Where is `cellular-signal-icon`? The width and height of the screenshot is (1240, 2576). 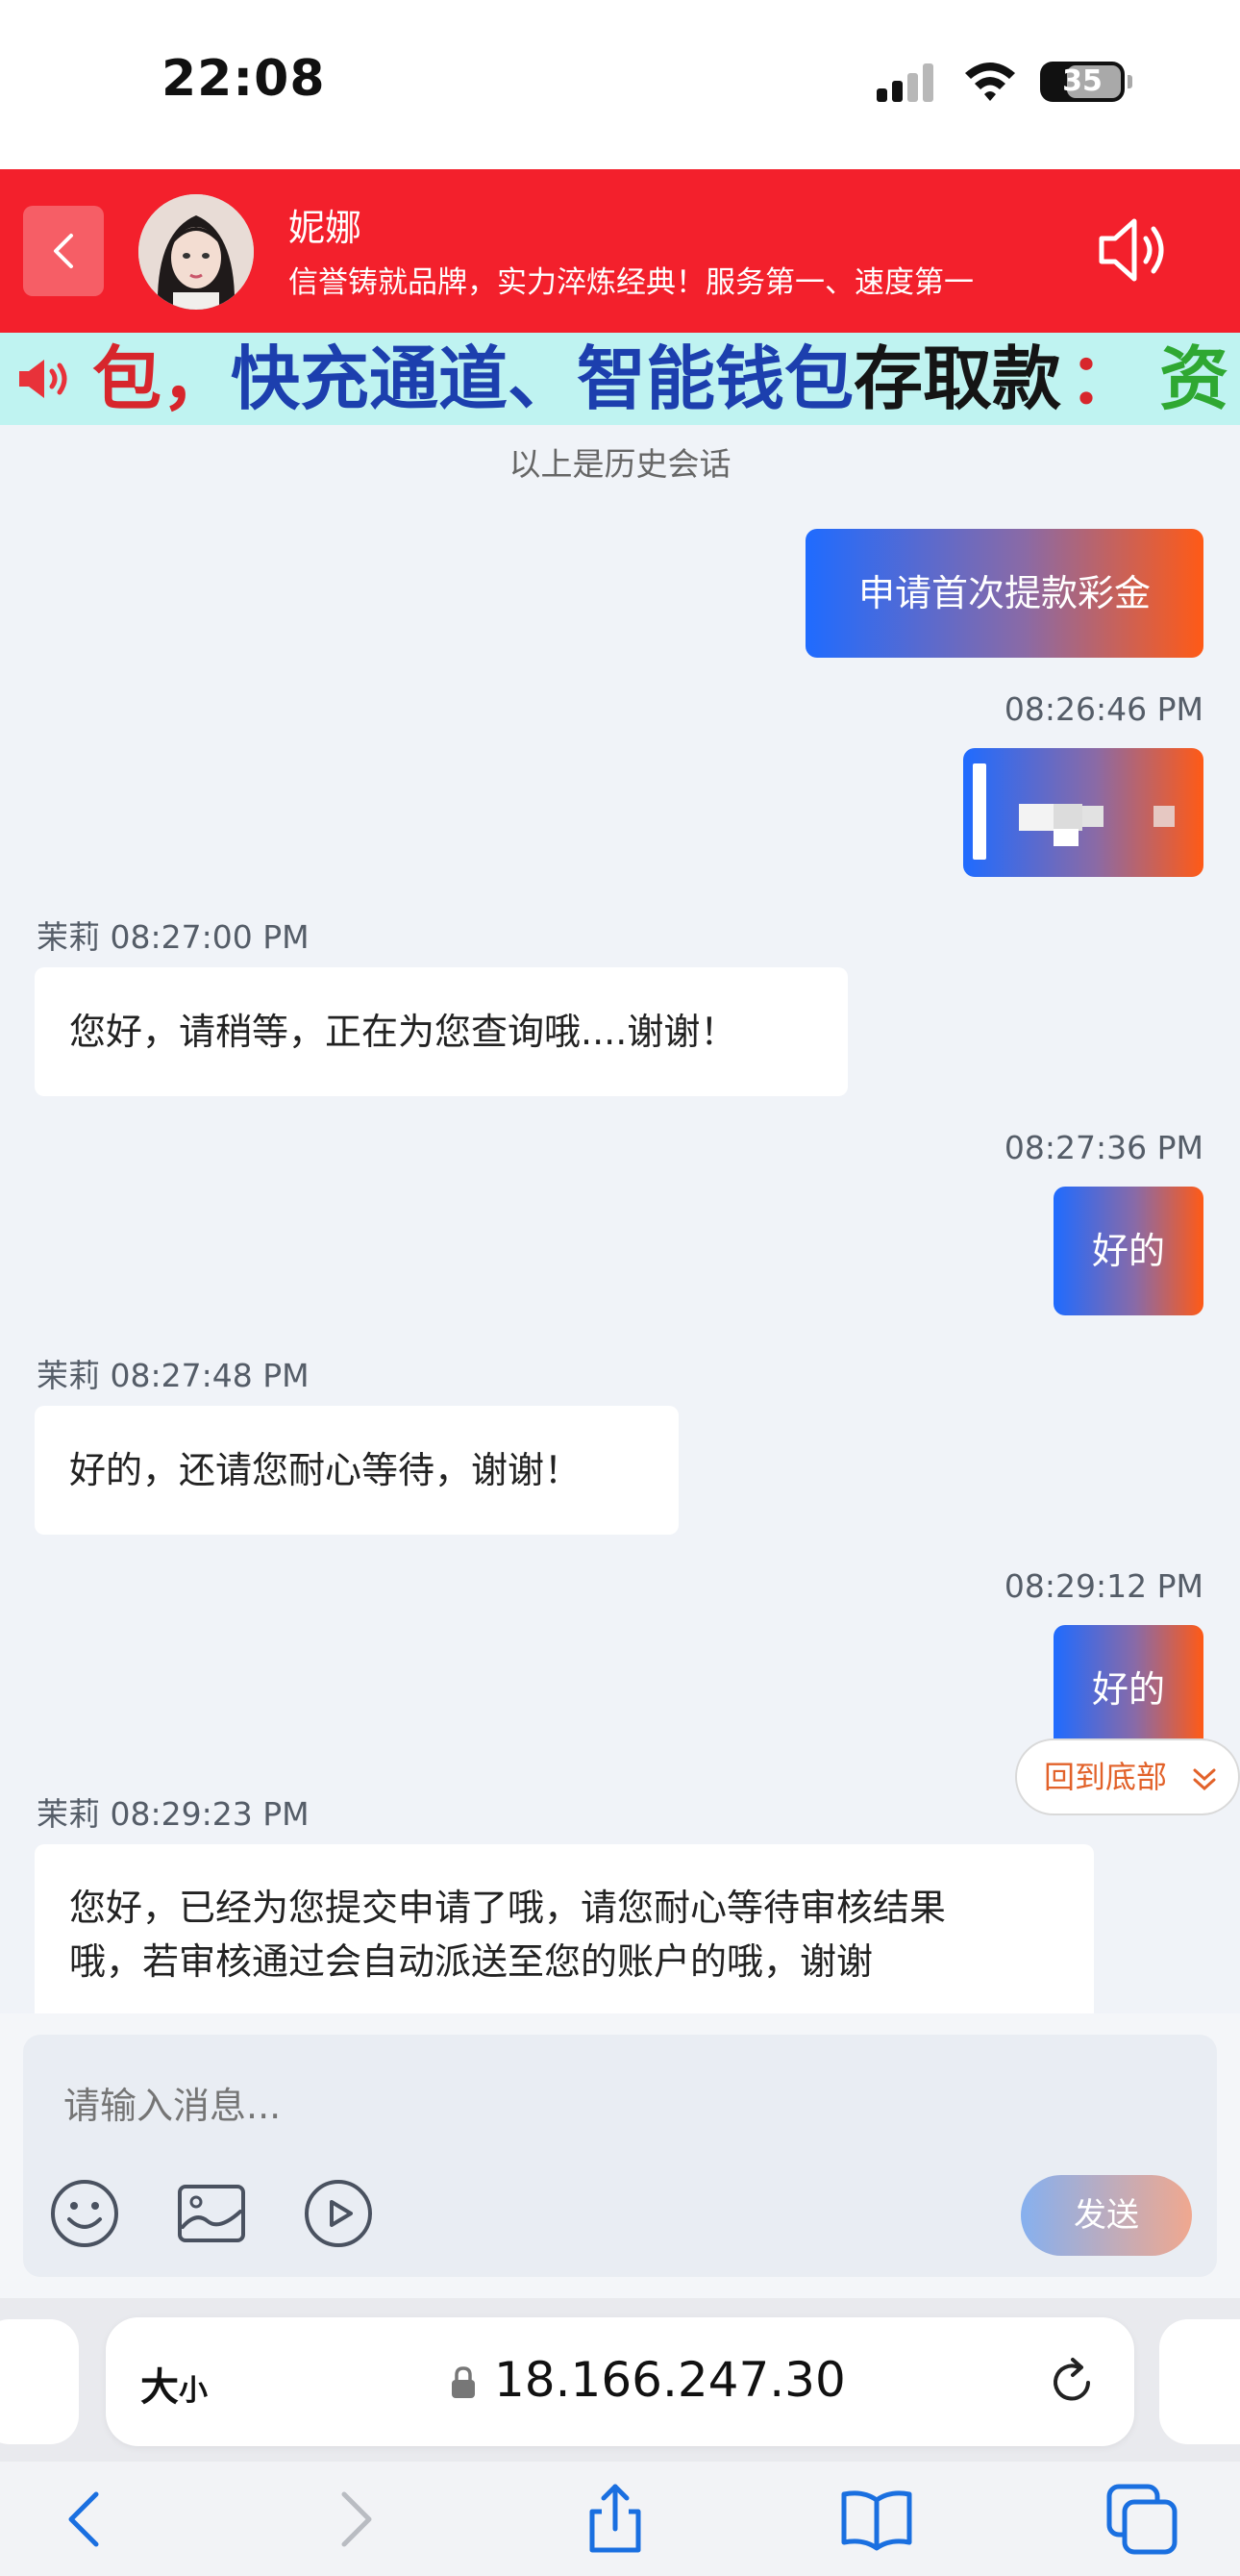 cellular-signal-icon is located at coordinates (910, 82).